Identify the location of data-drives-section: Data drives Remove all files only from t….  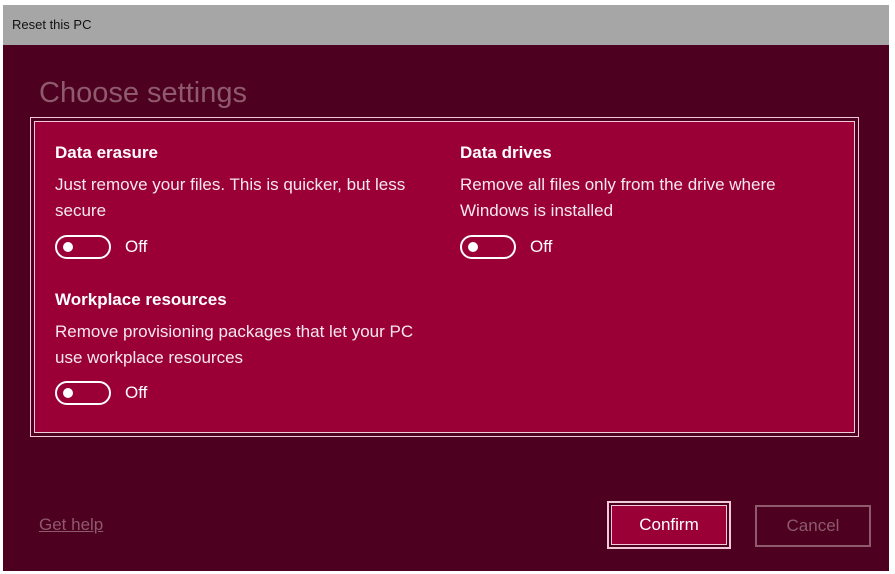
(650, 183).